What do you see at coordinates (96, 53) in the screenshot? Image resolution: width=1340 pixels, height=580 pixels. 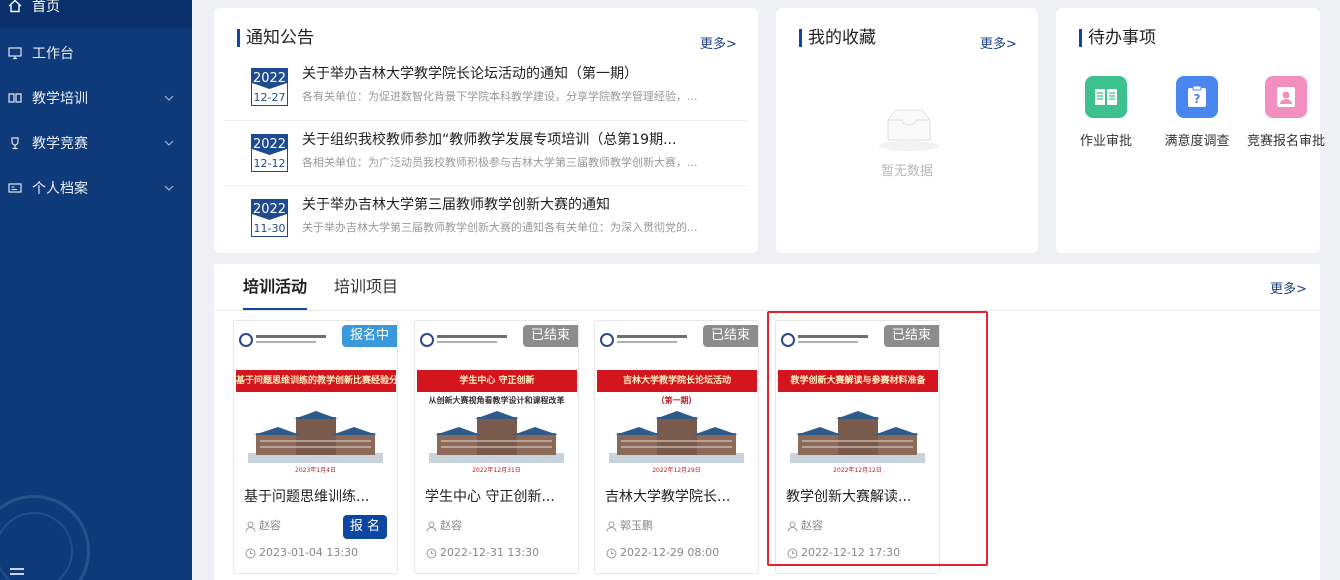 I see `sidebar-item-workbench: 工作台` at bounding box center [96, 53].